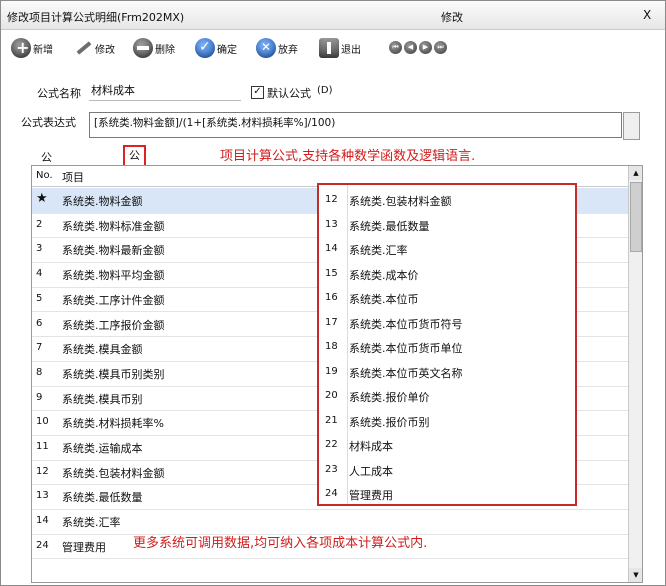 This screenshot has width=666, height=586. What do you see at coordinates (331, 371) in the screenshot?
I see `popup-row-number: 19` at bounding box center [331, 371].